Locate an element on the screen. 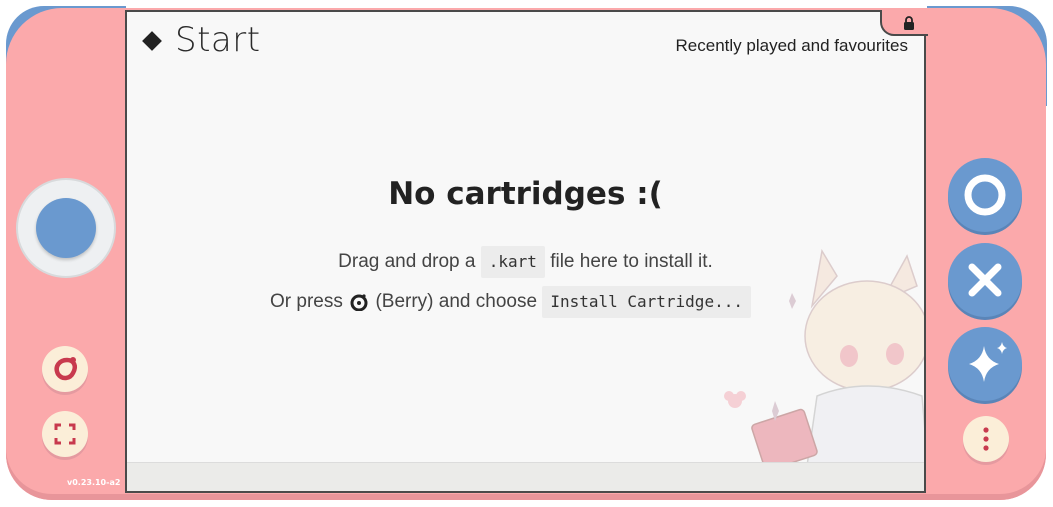  circle-button is located at coordinates (985, 195).